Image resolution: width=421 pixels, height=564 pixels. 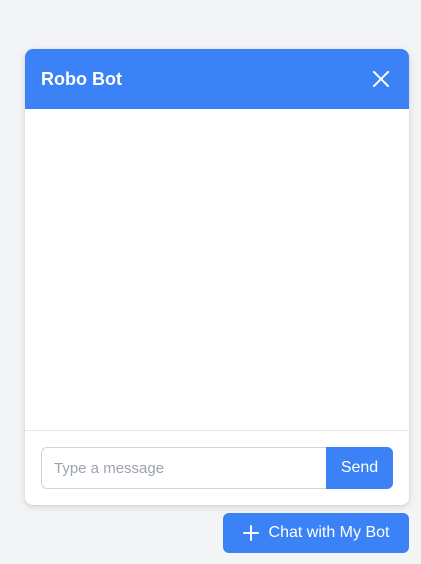 I want to click on send-button: Send, so click(x=359, y=468).